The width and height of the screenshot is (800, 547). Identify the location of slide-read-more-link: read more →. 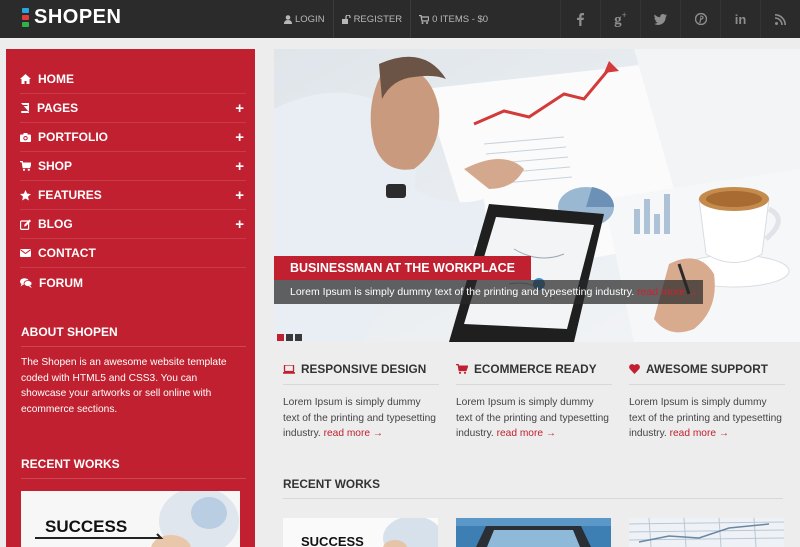
(667, 292).